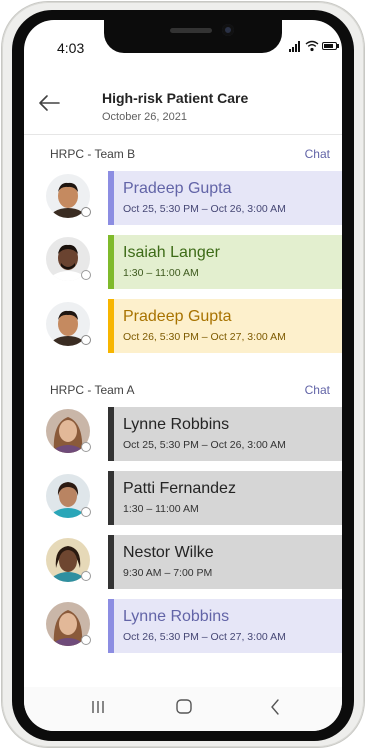  I want to click on home-icon, so click(184, 707).